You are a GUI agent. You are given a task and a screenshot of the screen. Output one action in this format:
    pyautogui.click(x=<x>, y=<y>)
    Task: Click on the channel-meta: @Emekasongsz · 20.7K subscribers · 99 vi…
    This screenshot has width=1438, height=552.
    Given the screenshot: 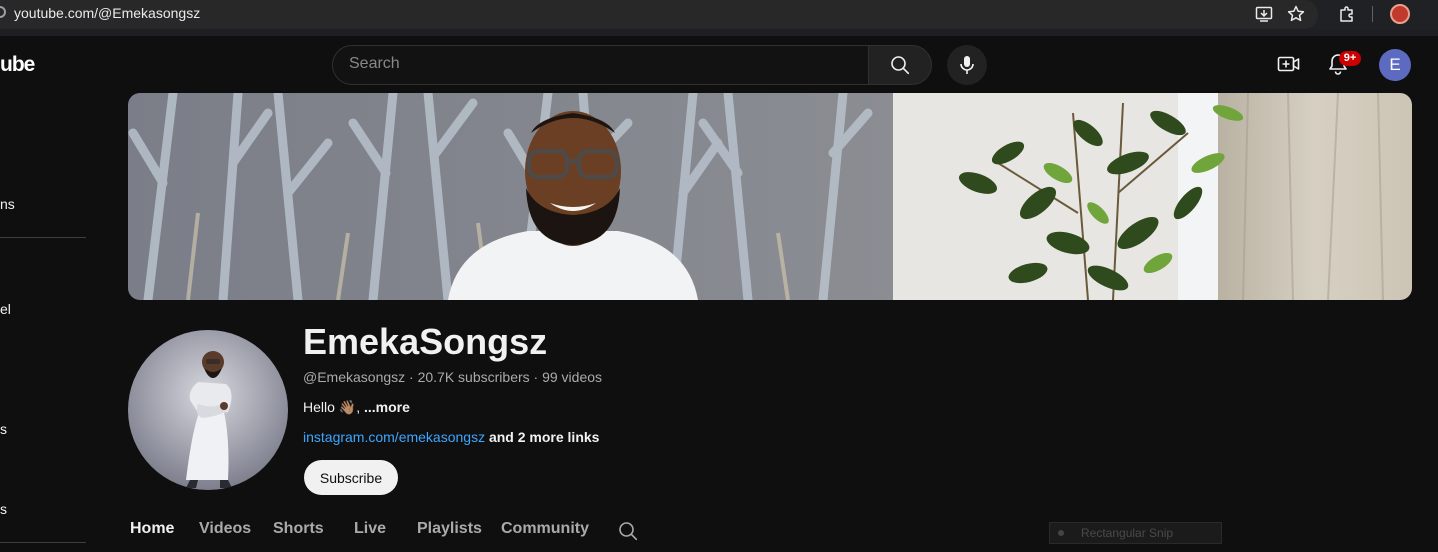 What is the action you would take?
    pyautogui.click(x=453, y=377)
    